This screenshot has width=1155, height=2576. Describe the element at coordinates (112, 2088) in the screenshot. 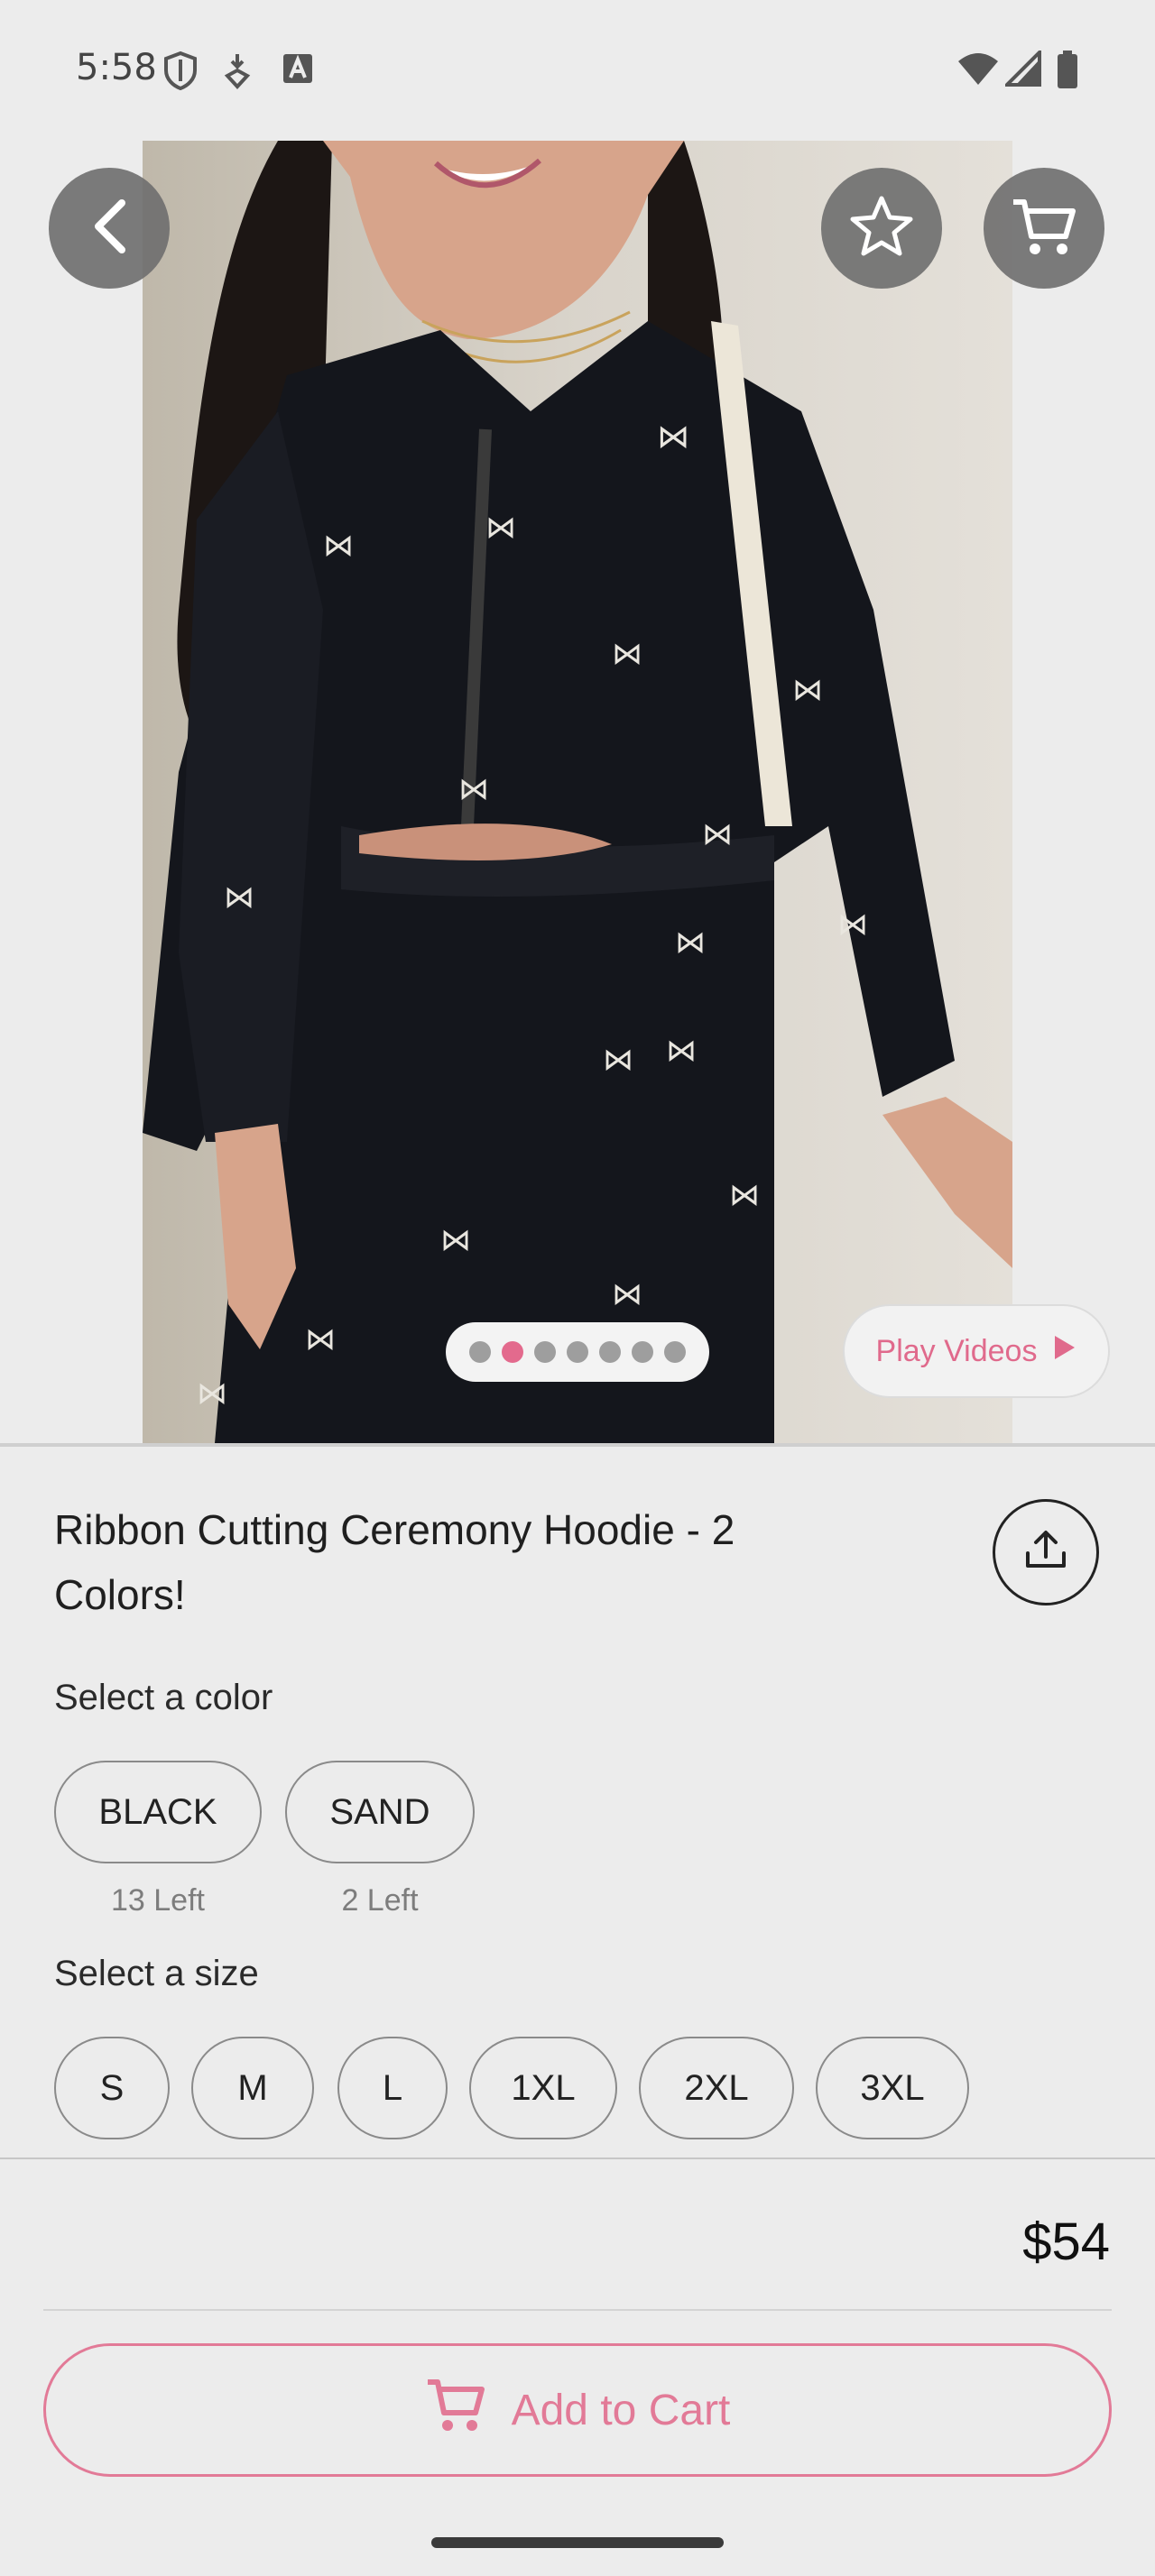

I see `size-option-s: S` at that location.